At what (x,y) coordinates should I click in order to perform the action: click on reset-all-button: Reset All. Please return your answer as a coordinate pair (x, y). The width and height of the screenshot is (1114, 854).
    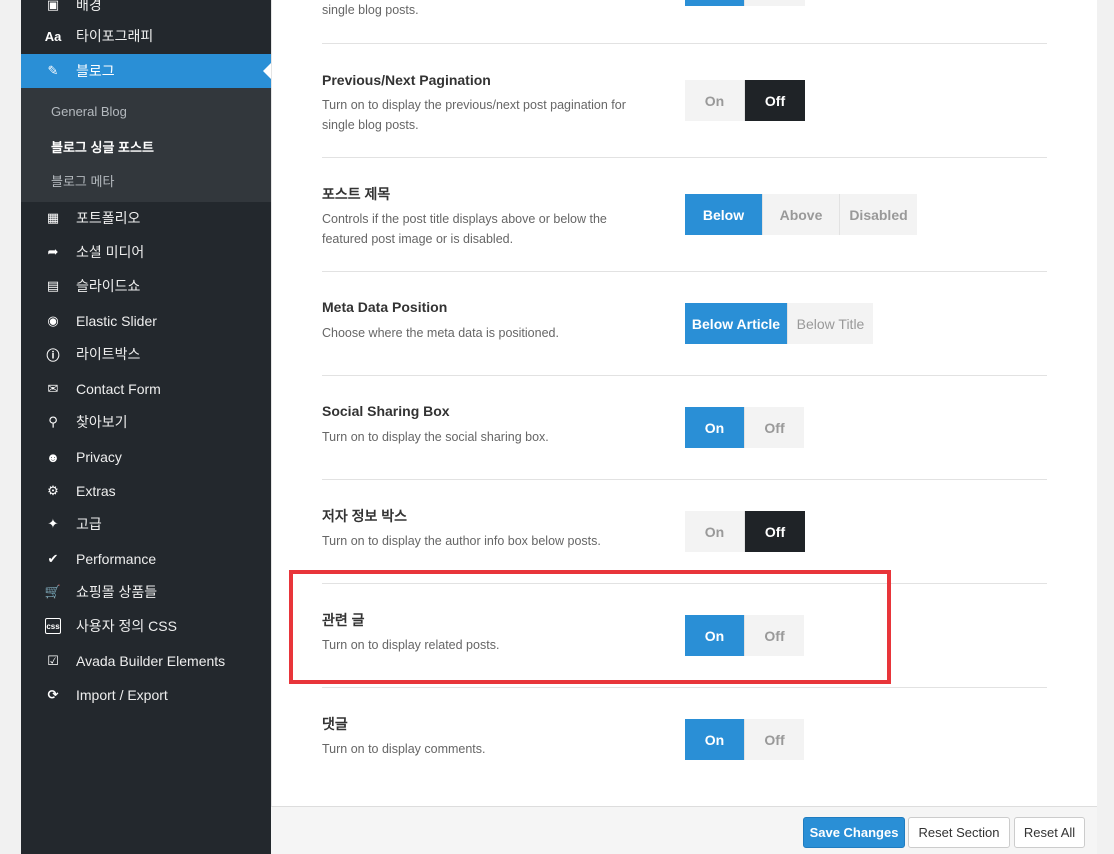
    Looking at the image, I should click on (1049, 832).